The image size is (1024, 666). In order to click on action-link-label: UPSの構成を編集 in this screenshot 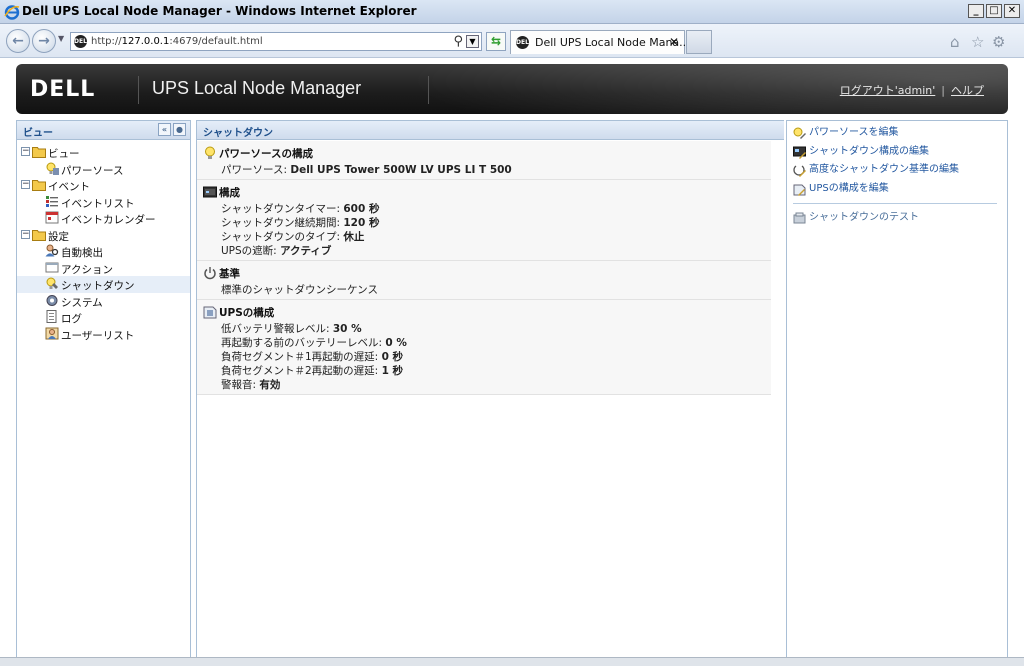, I will do `click(849, 188)`.